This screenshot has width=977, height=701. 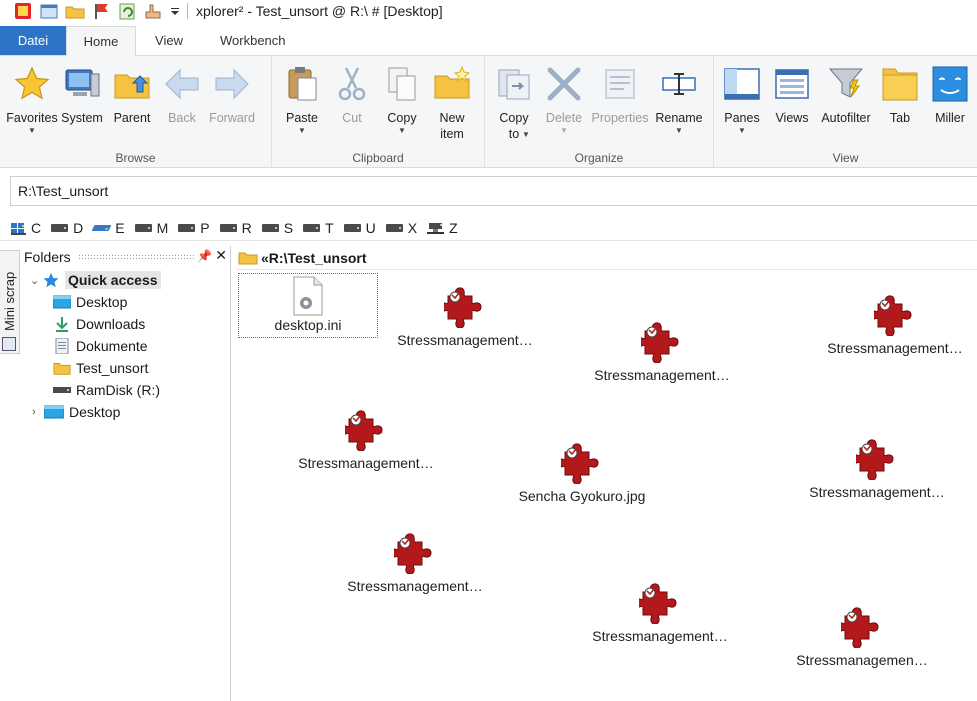 What do you see at coordinates (113, 280) in the screenshot?
I see `tree-node-label: Quick access` at bounding box center [113, 280].